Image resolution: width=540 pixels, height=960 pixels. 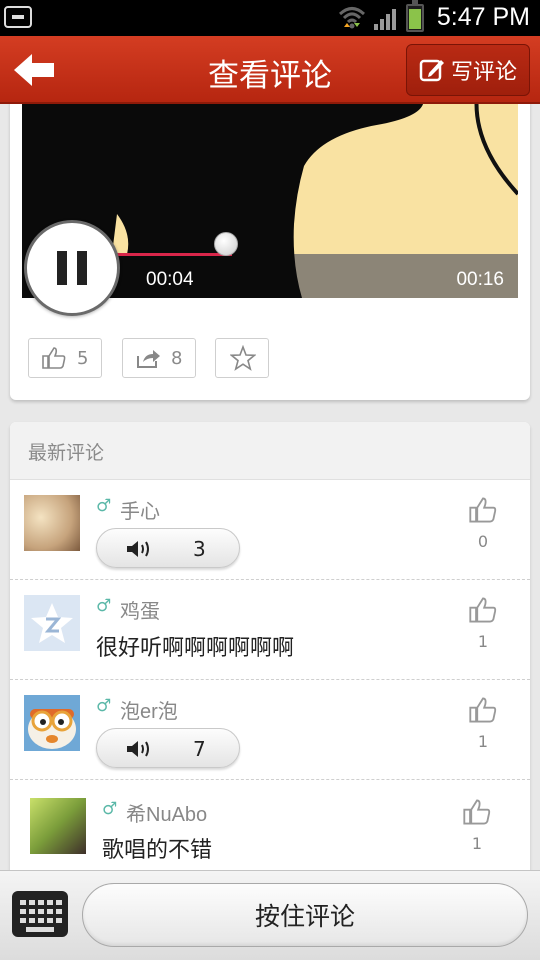 What do you see at coordinates (195, 648) in the screenshot?
I see `comment-text: 很好听啊啊啊啊啊啊` at bounding box center [195, 648].